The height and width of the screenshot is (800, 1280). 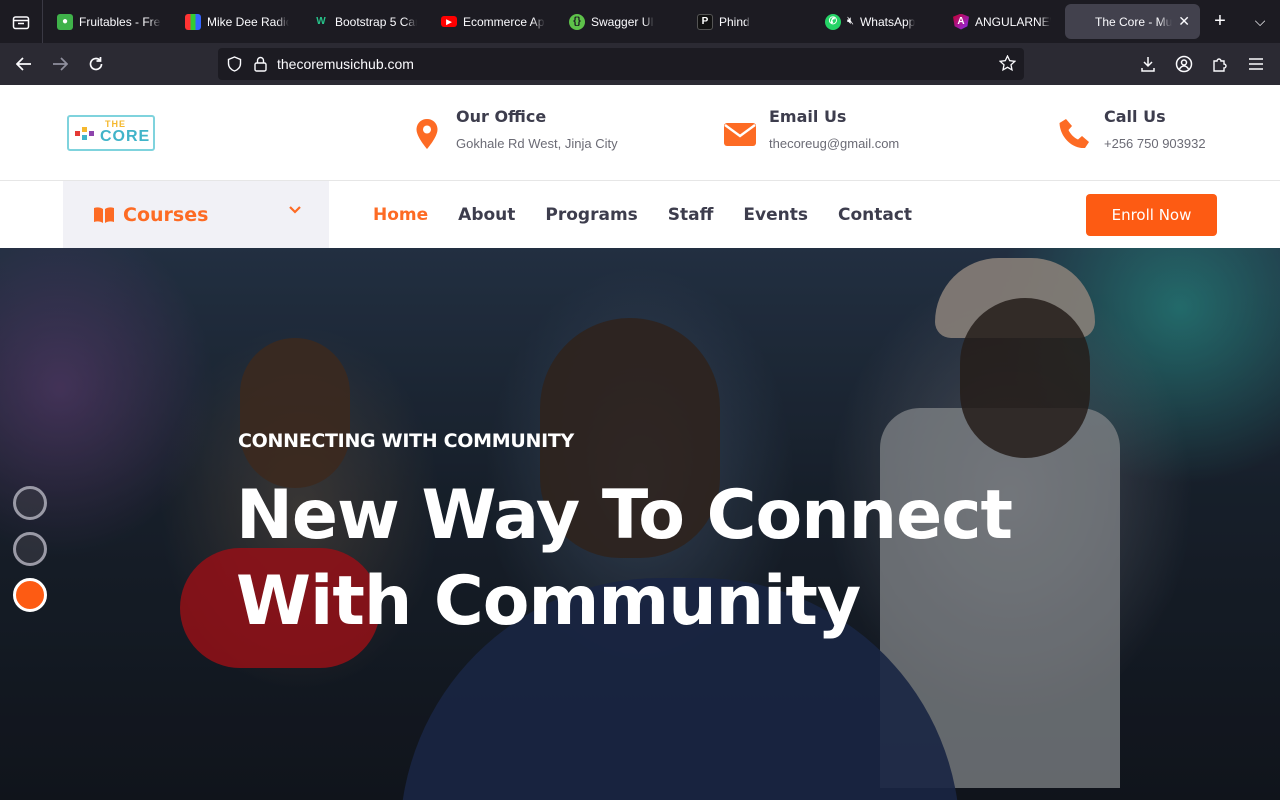 I want to click on tab-title: ANGULARNEW, so click(x=1013, y=21).